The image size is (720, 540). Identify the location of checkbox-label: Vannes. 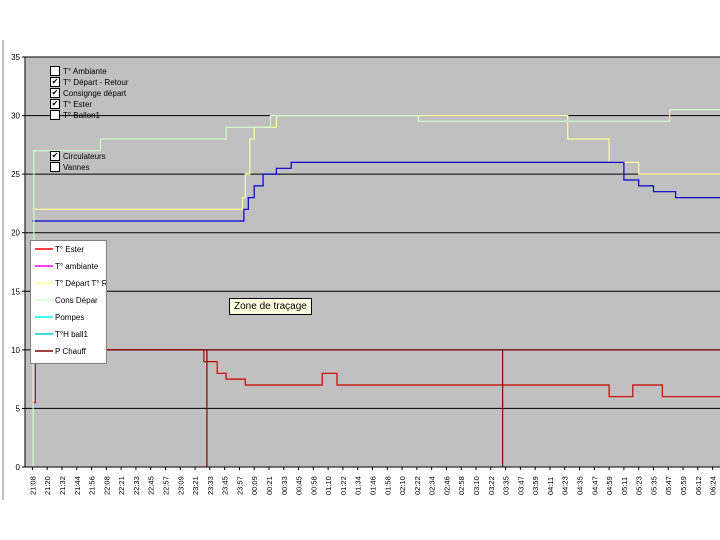
(76, 168).